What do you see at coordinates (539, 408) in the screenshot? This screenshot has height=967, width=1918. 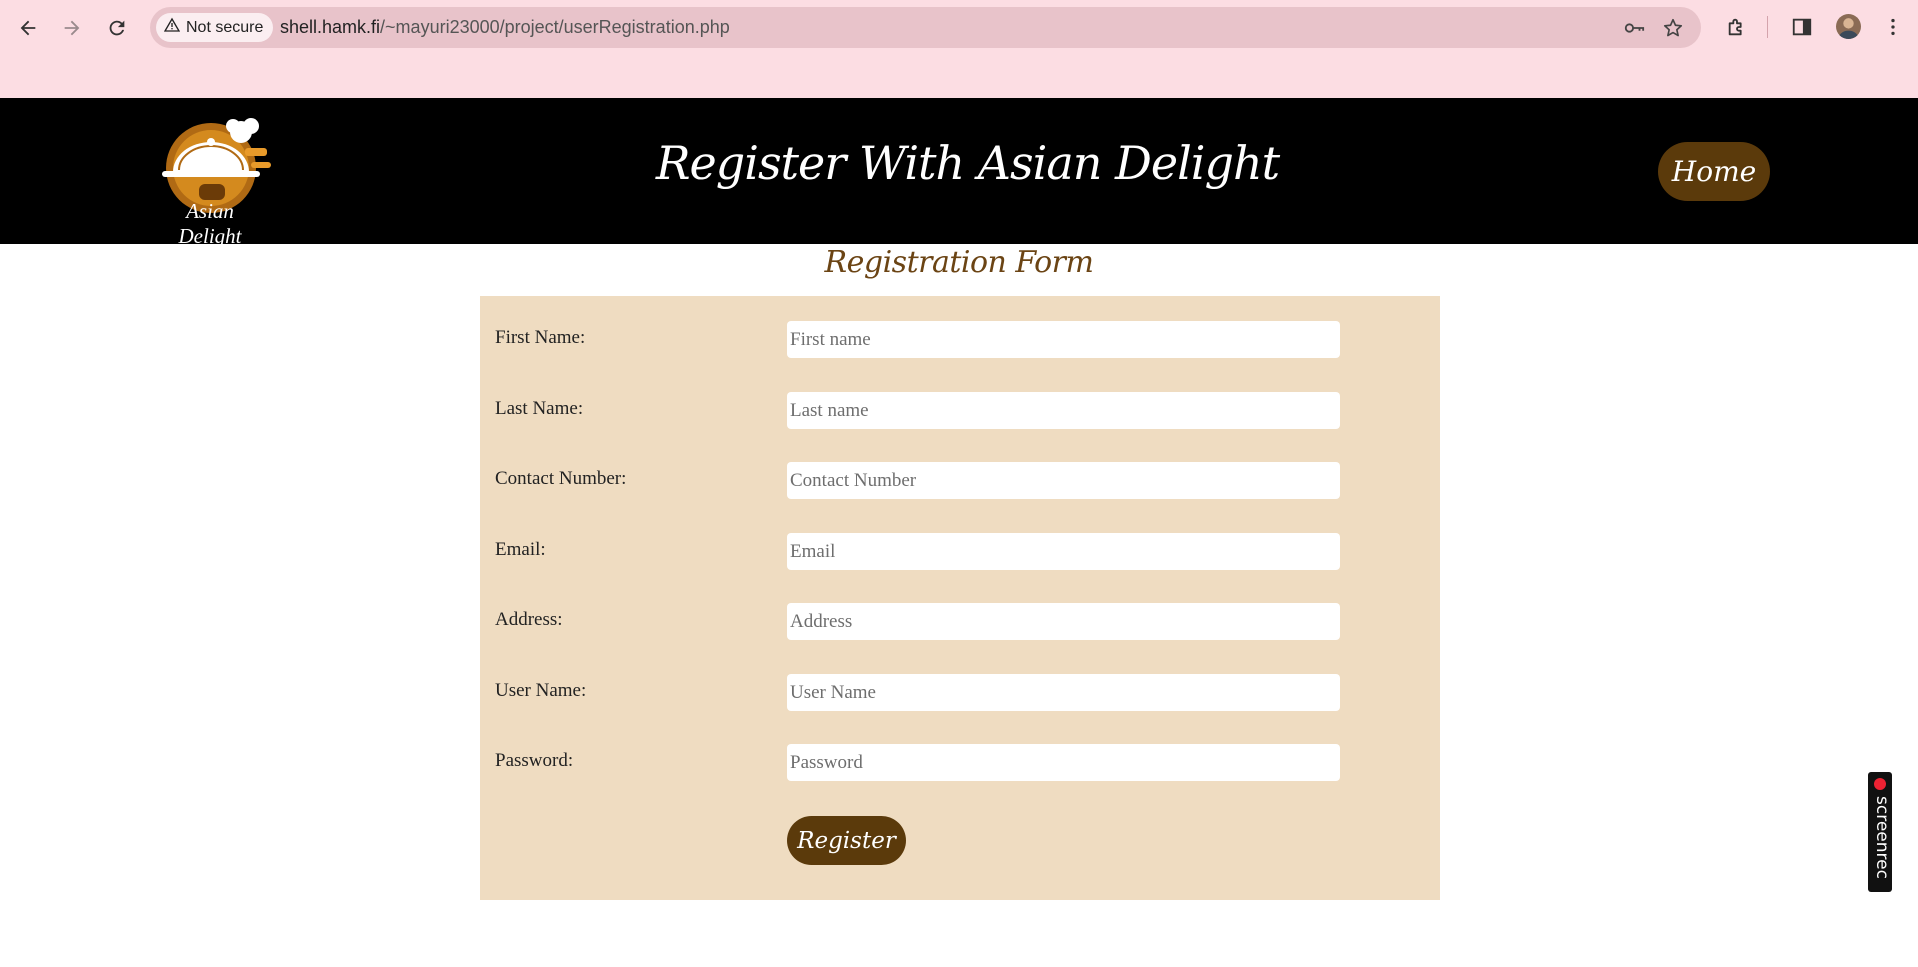 I see `last-name-label: Last Name:` at bounding box center [539, 408].